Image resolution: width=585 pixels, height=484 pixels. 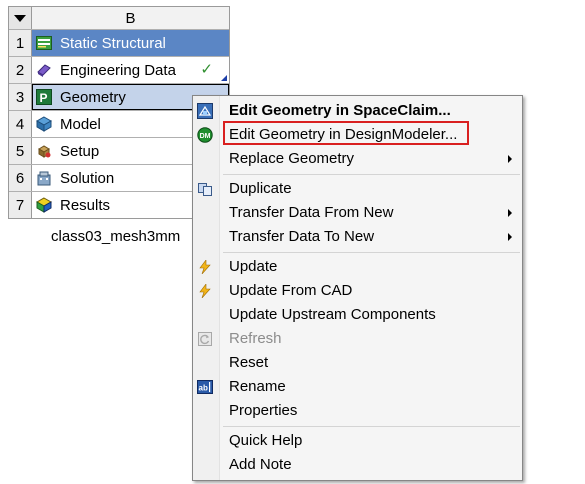 I want to click on solution-icon, so click(x=44, y=178).